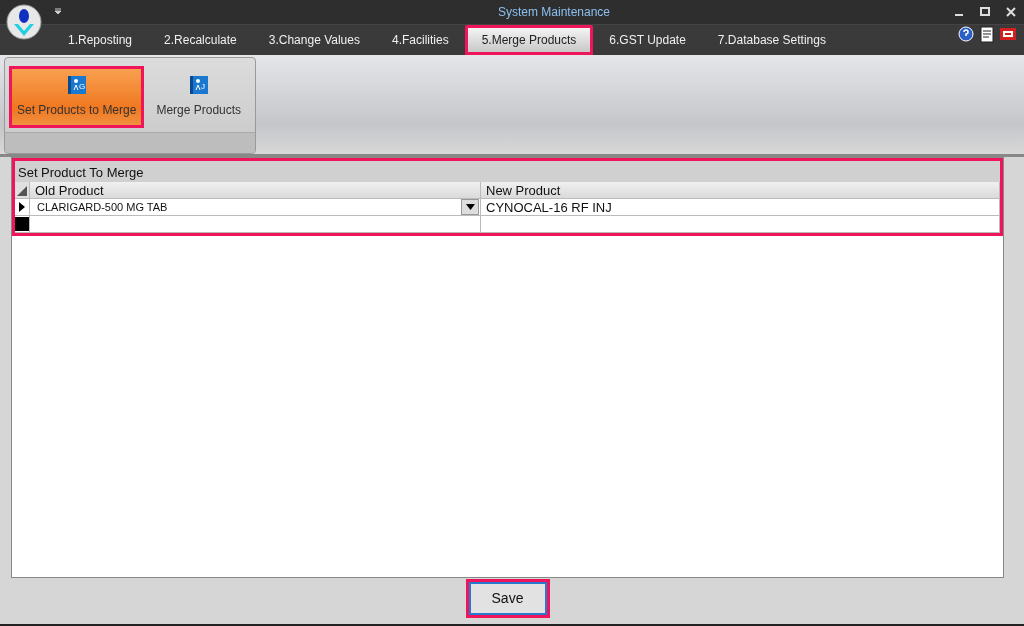  I want to click on ribbon-tab: 5.Merge Products, so click(529, 40).